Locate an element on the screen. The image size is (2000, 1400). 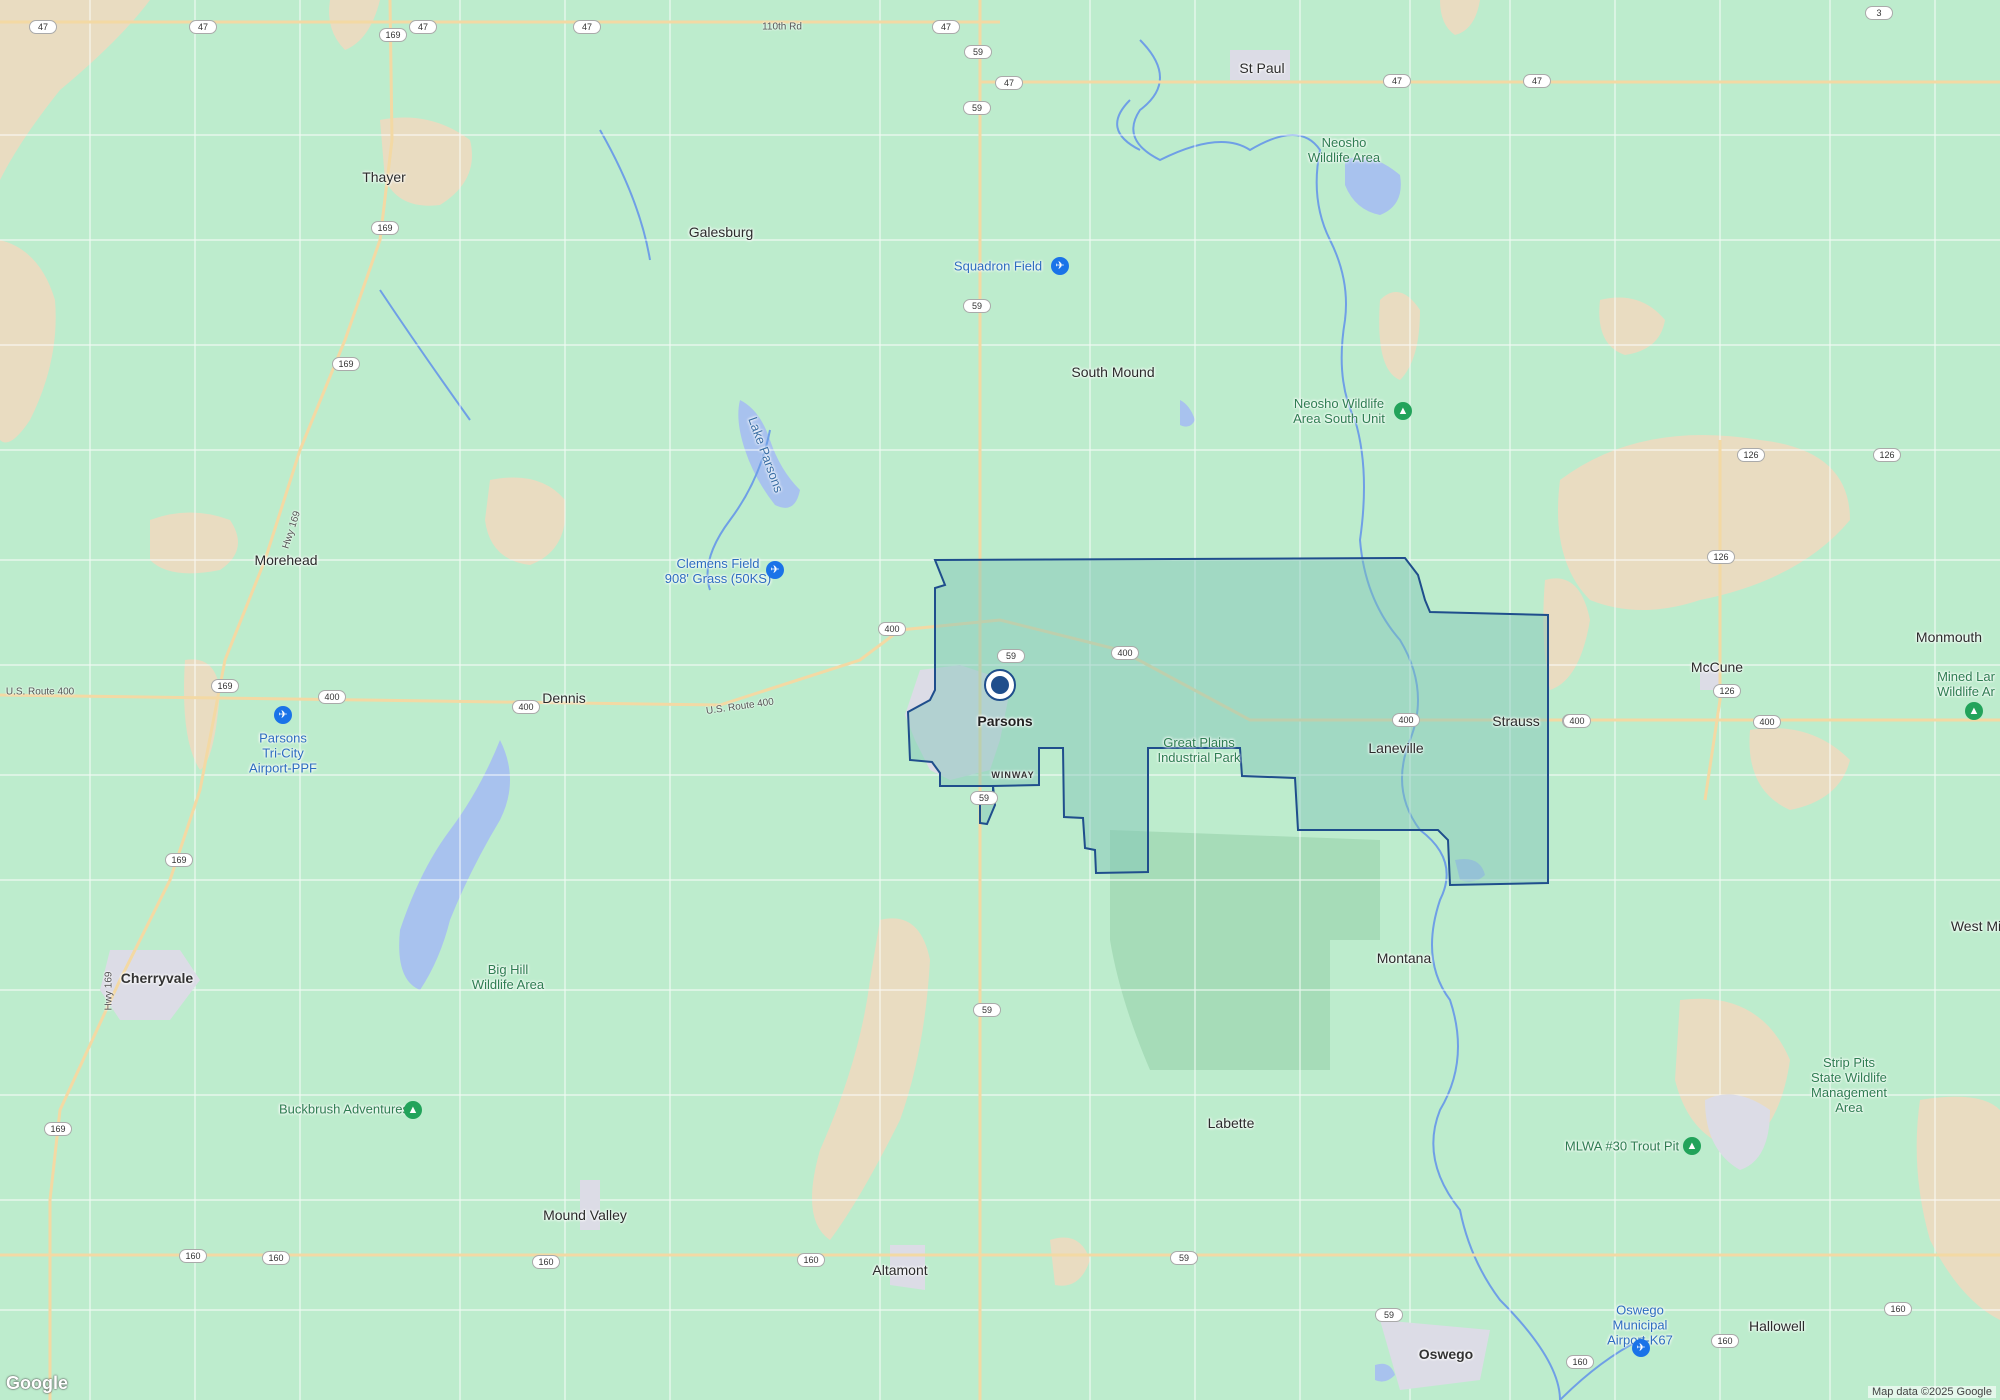
place-strauss: Strauss is located at coordinates (1515, 721).